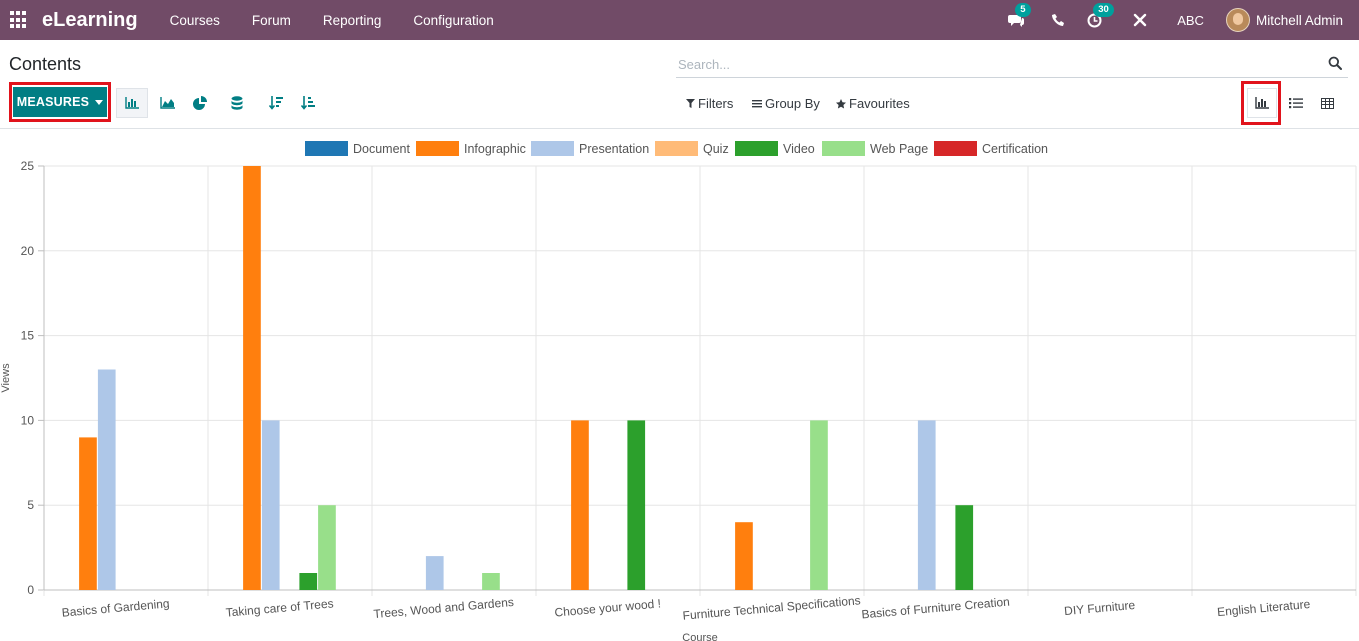 This screenshot has width=1359, height=641. I want to click on menu-forum: Forum, so click(271, 20).